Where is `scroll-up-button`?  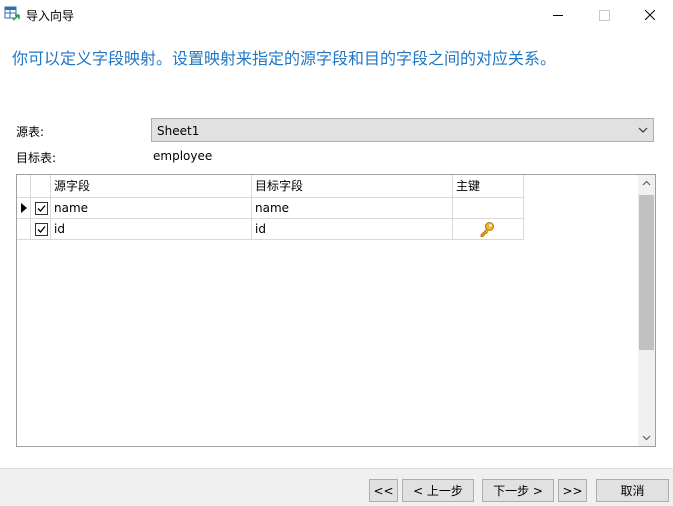
scroll-up-button is located at coordinates (646, 183).